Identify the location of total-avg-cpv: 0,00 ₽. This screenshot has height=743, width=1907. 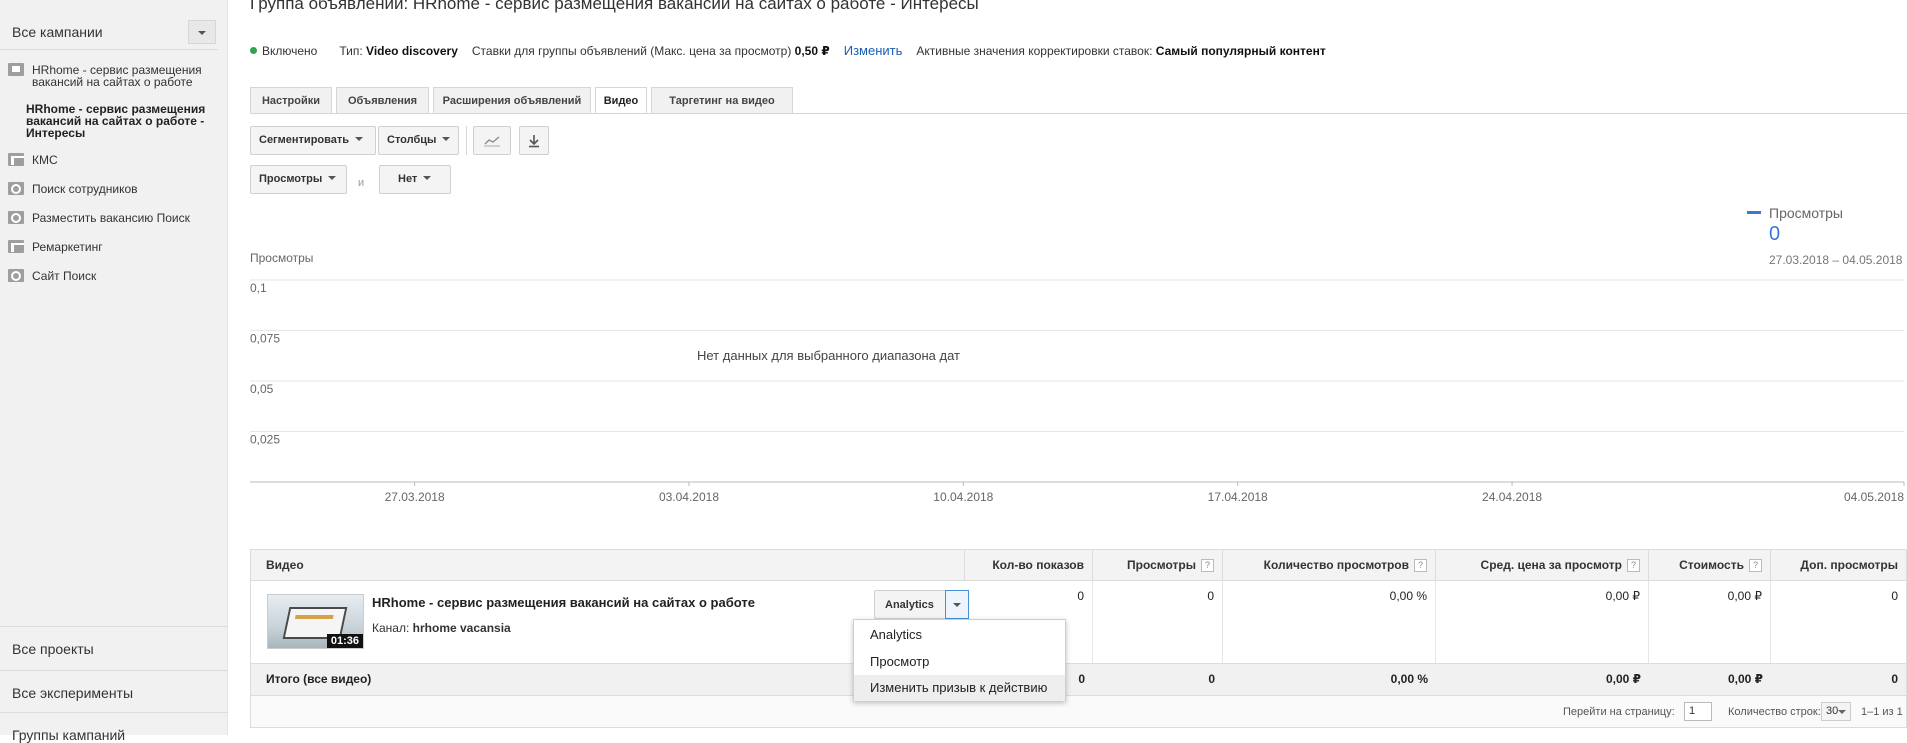
(1623, 679).